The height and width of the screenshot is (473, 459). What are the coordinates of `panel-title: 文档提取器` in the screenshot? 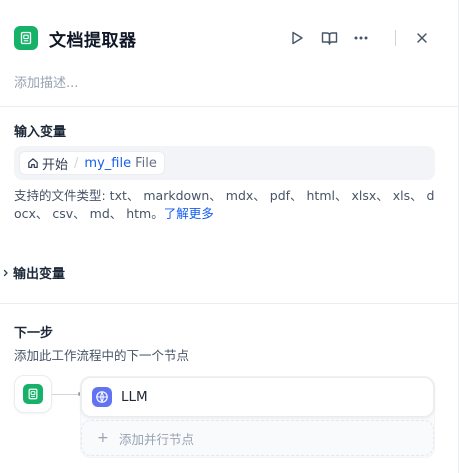 It's located at (93, 38).